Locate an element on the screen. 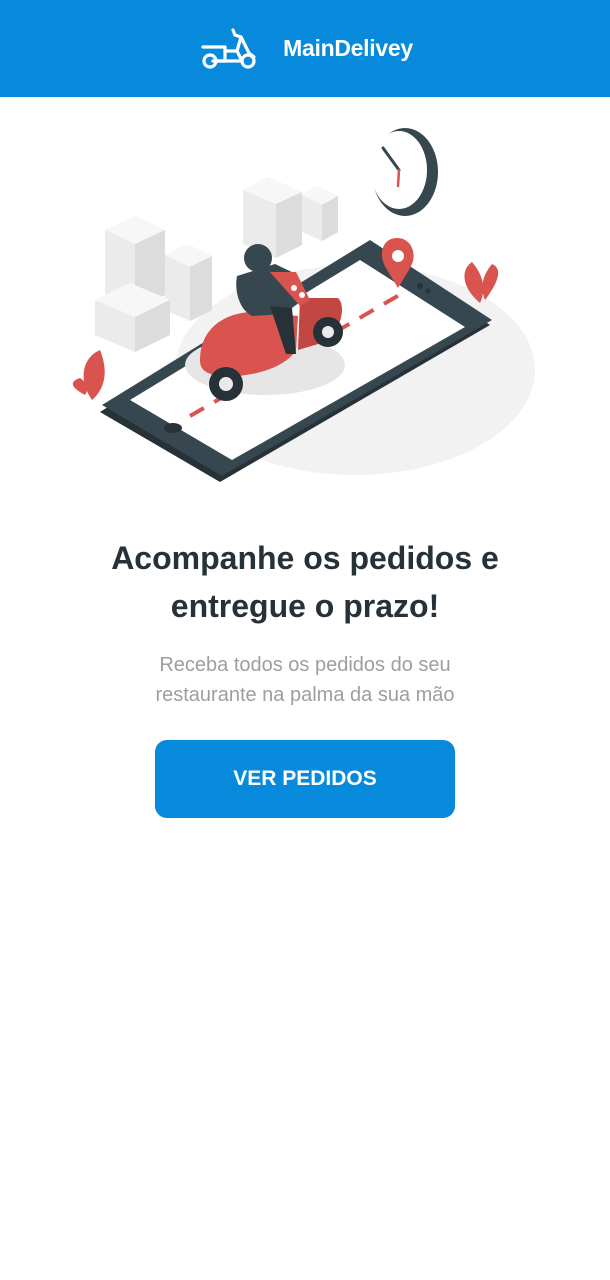 Image resolution: width=610 pixels, height=1280 pixels. scooter-icon is located at coordinates (228, 48).